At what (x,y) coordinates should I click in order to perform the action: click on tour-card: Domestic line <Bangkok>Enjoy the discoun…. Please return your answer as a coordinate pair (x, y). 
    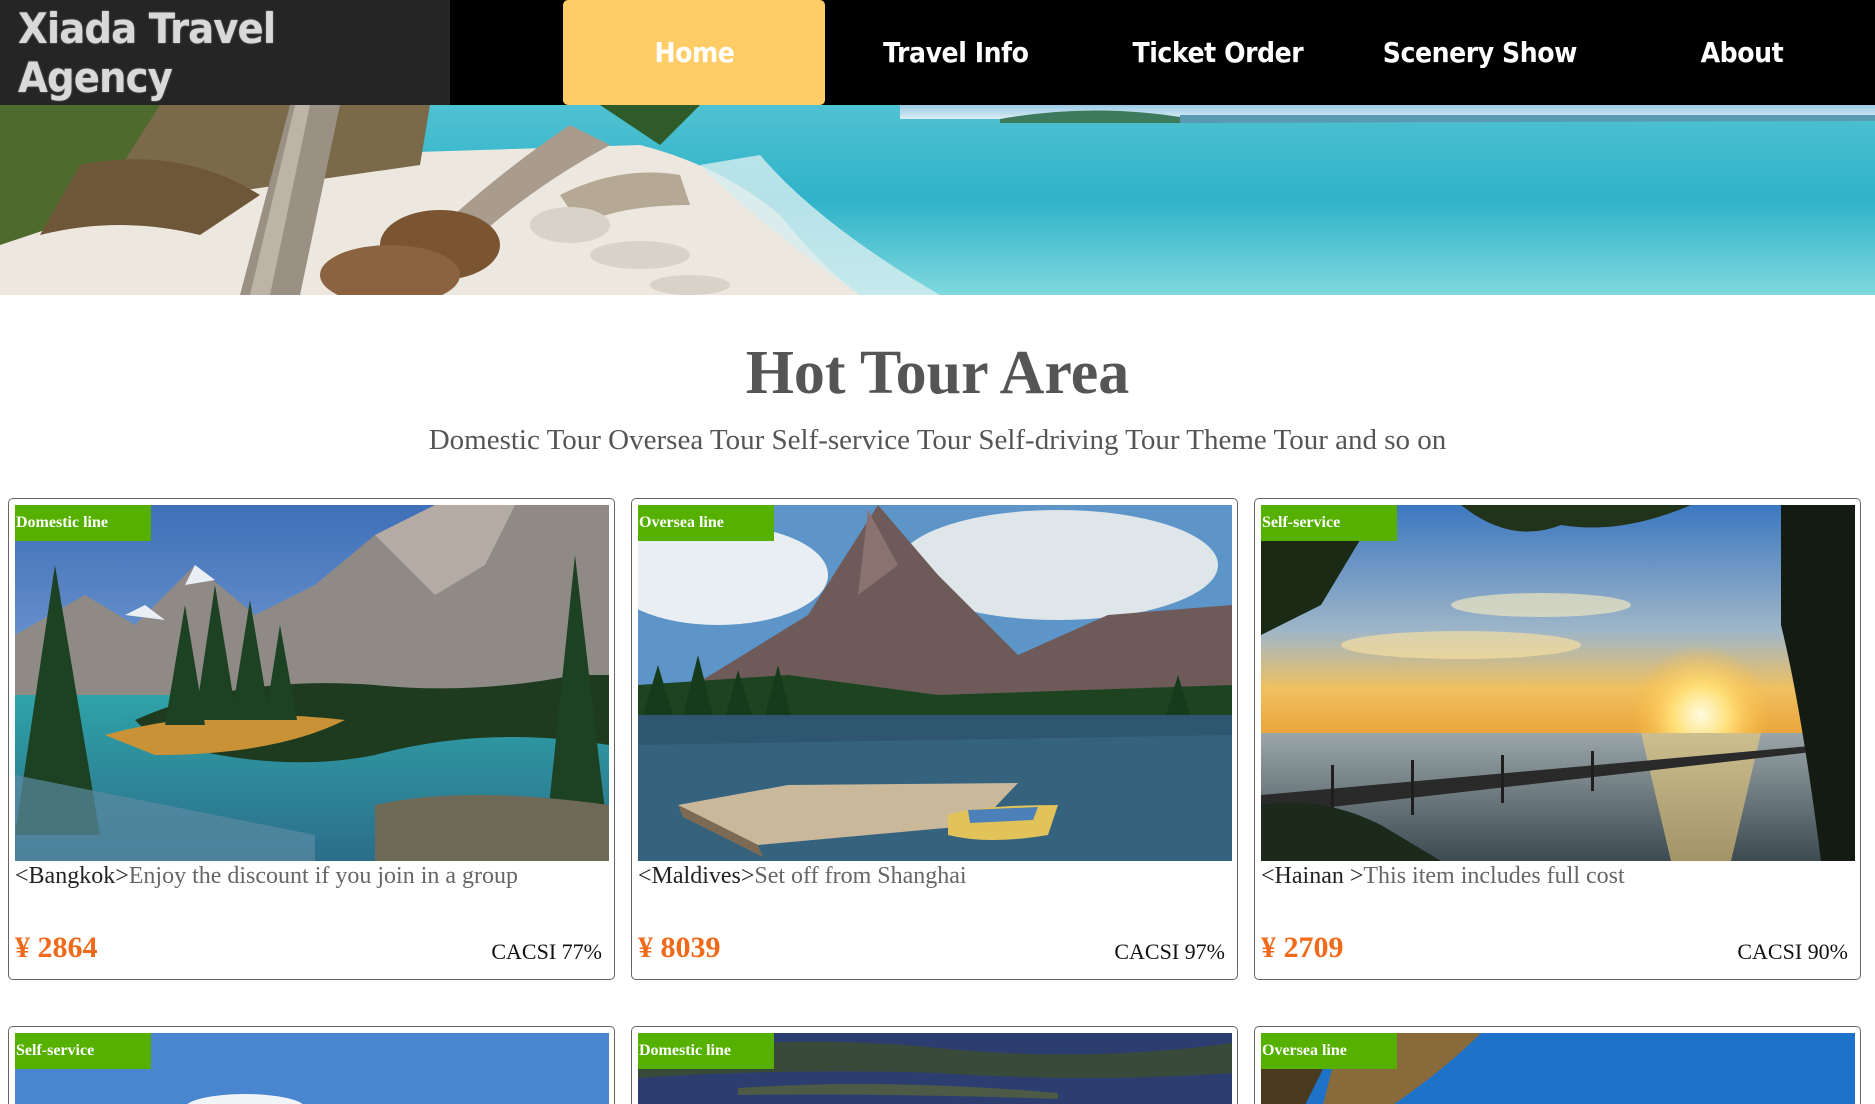
    Looking at the image, I should click on (311, 739).